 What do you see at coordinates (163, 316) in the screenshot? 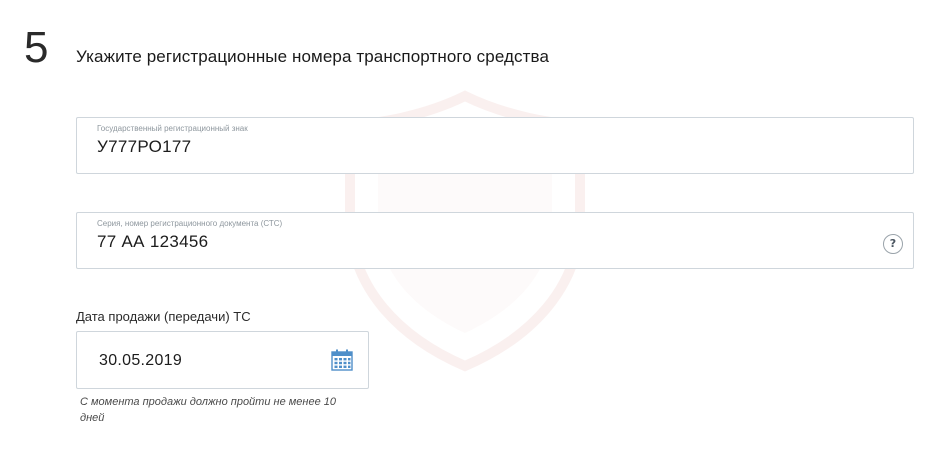
I see `sale-date-label: Дата продажи (передачи) ТС` at bounding box center [163, 316].